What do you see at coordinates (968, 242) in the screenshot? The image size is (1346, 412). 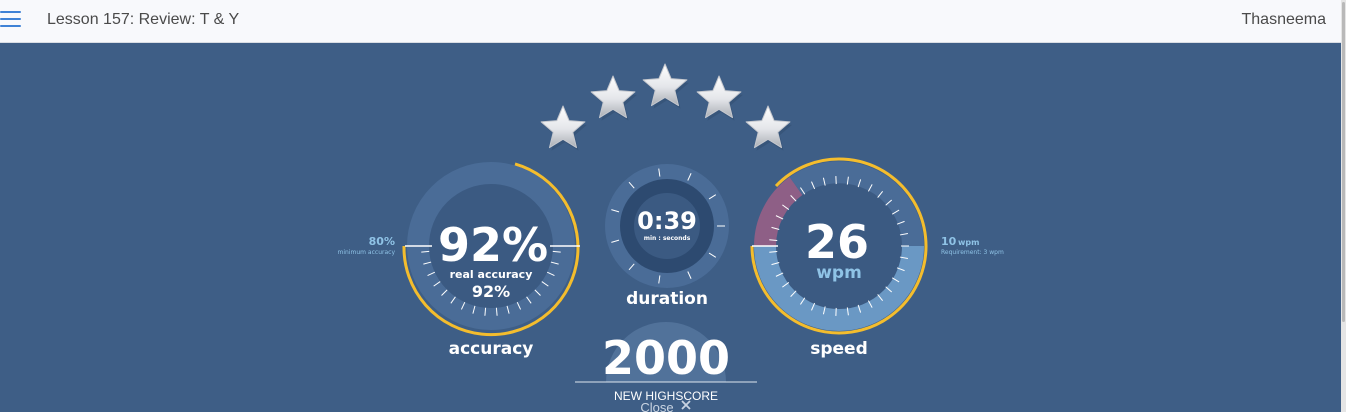 I see `speed-requirement-unit: wpm` at bounding box center [968, 242].